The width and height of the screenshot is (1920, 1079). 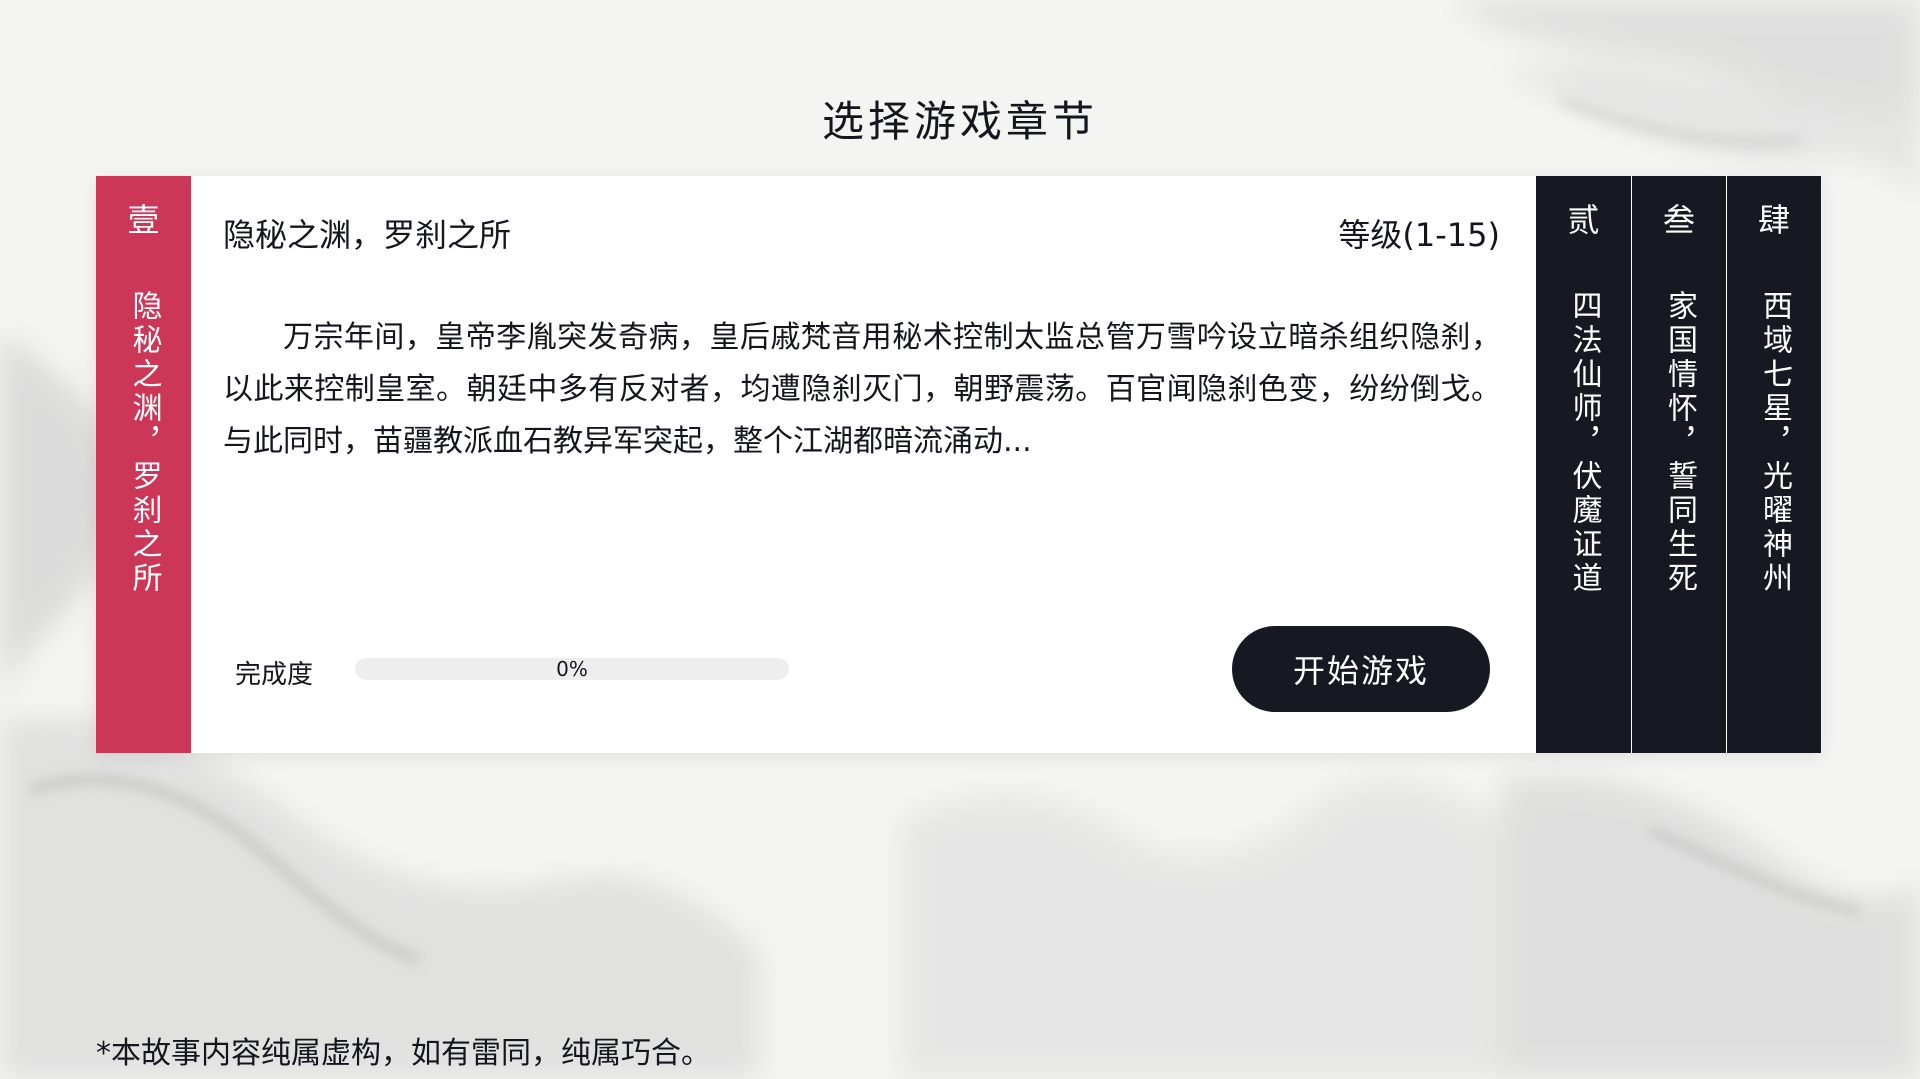 What do you see at coordinates (1584, 443) in the screenshot?
I see `chapter-tab-name: 四法仙师，伏魔证道` at bounding box center [1584, 443].